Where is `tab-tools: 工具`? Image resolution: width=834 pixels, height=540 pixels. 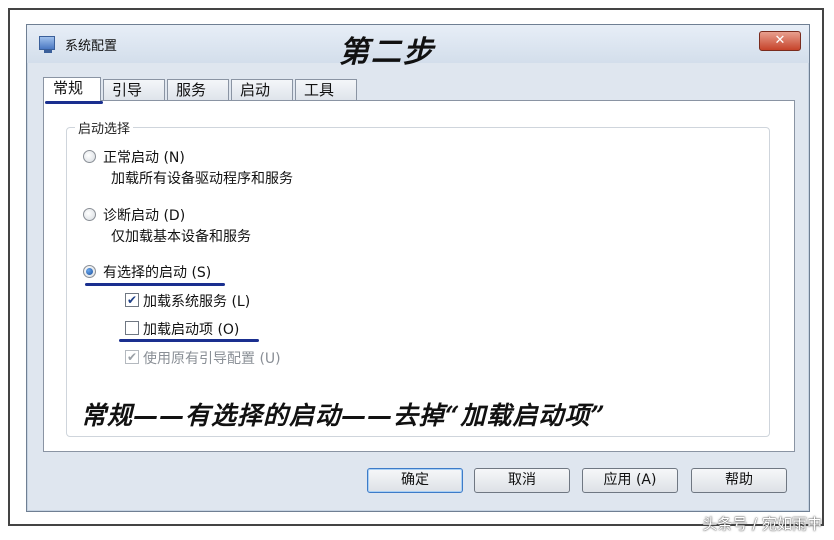 tab-tools: 工具 is located at coordinates (326, 90).